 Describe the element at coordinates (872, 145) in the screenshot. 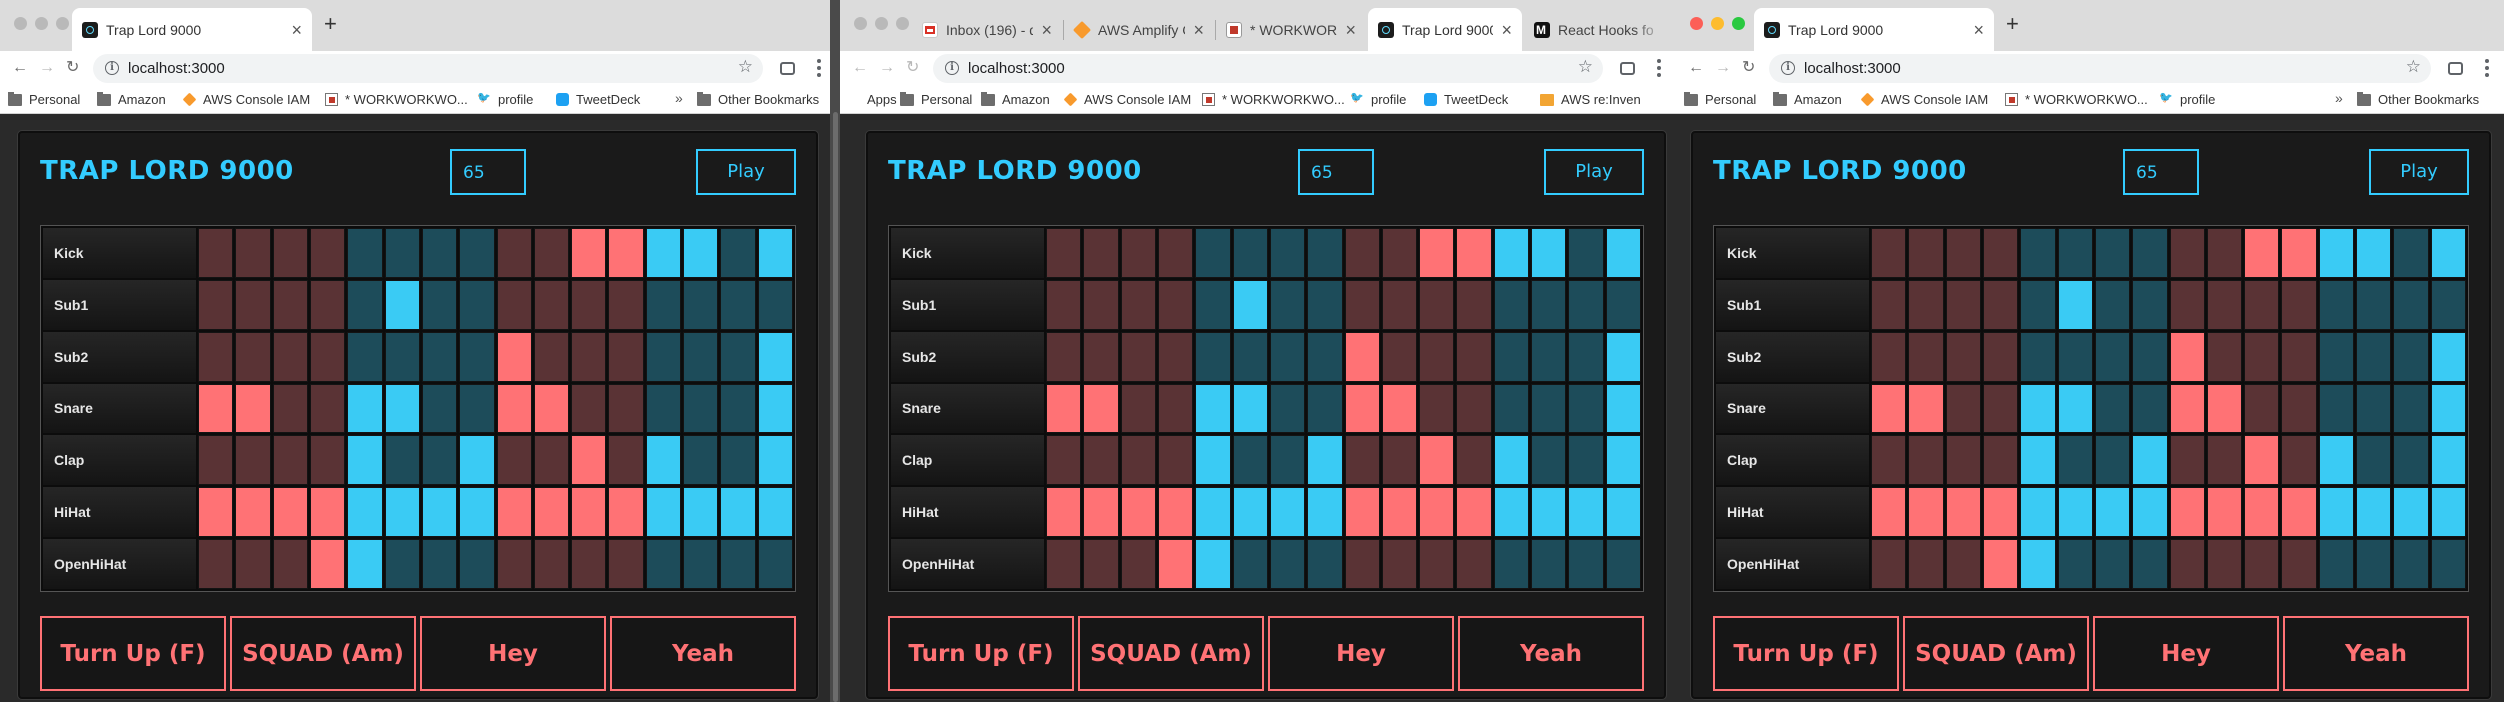

I see `bookmark-apps: Apps` at that location.